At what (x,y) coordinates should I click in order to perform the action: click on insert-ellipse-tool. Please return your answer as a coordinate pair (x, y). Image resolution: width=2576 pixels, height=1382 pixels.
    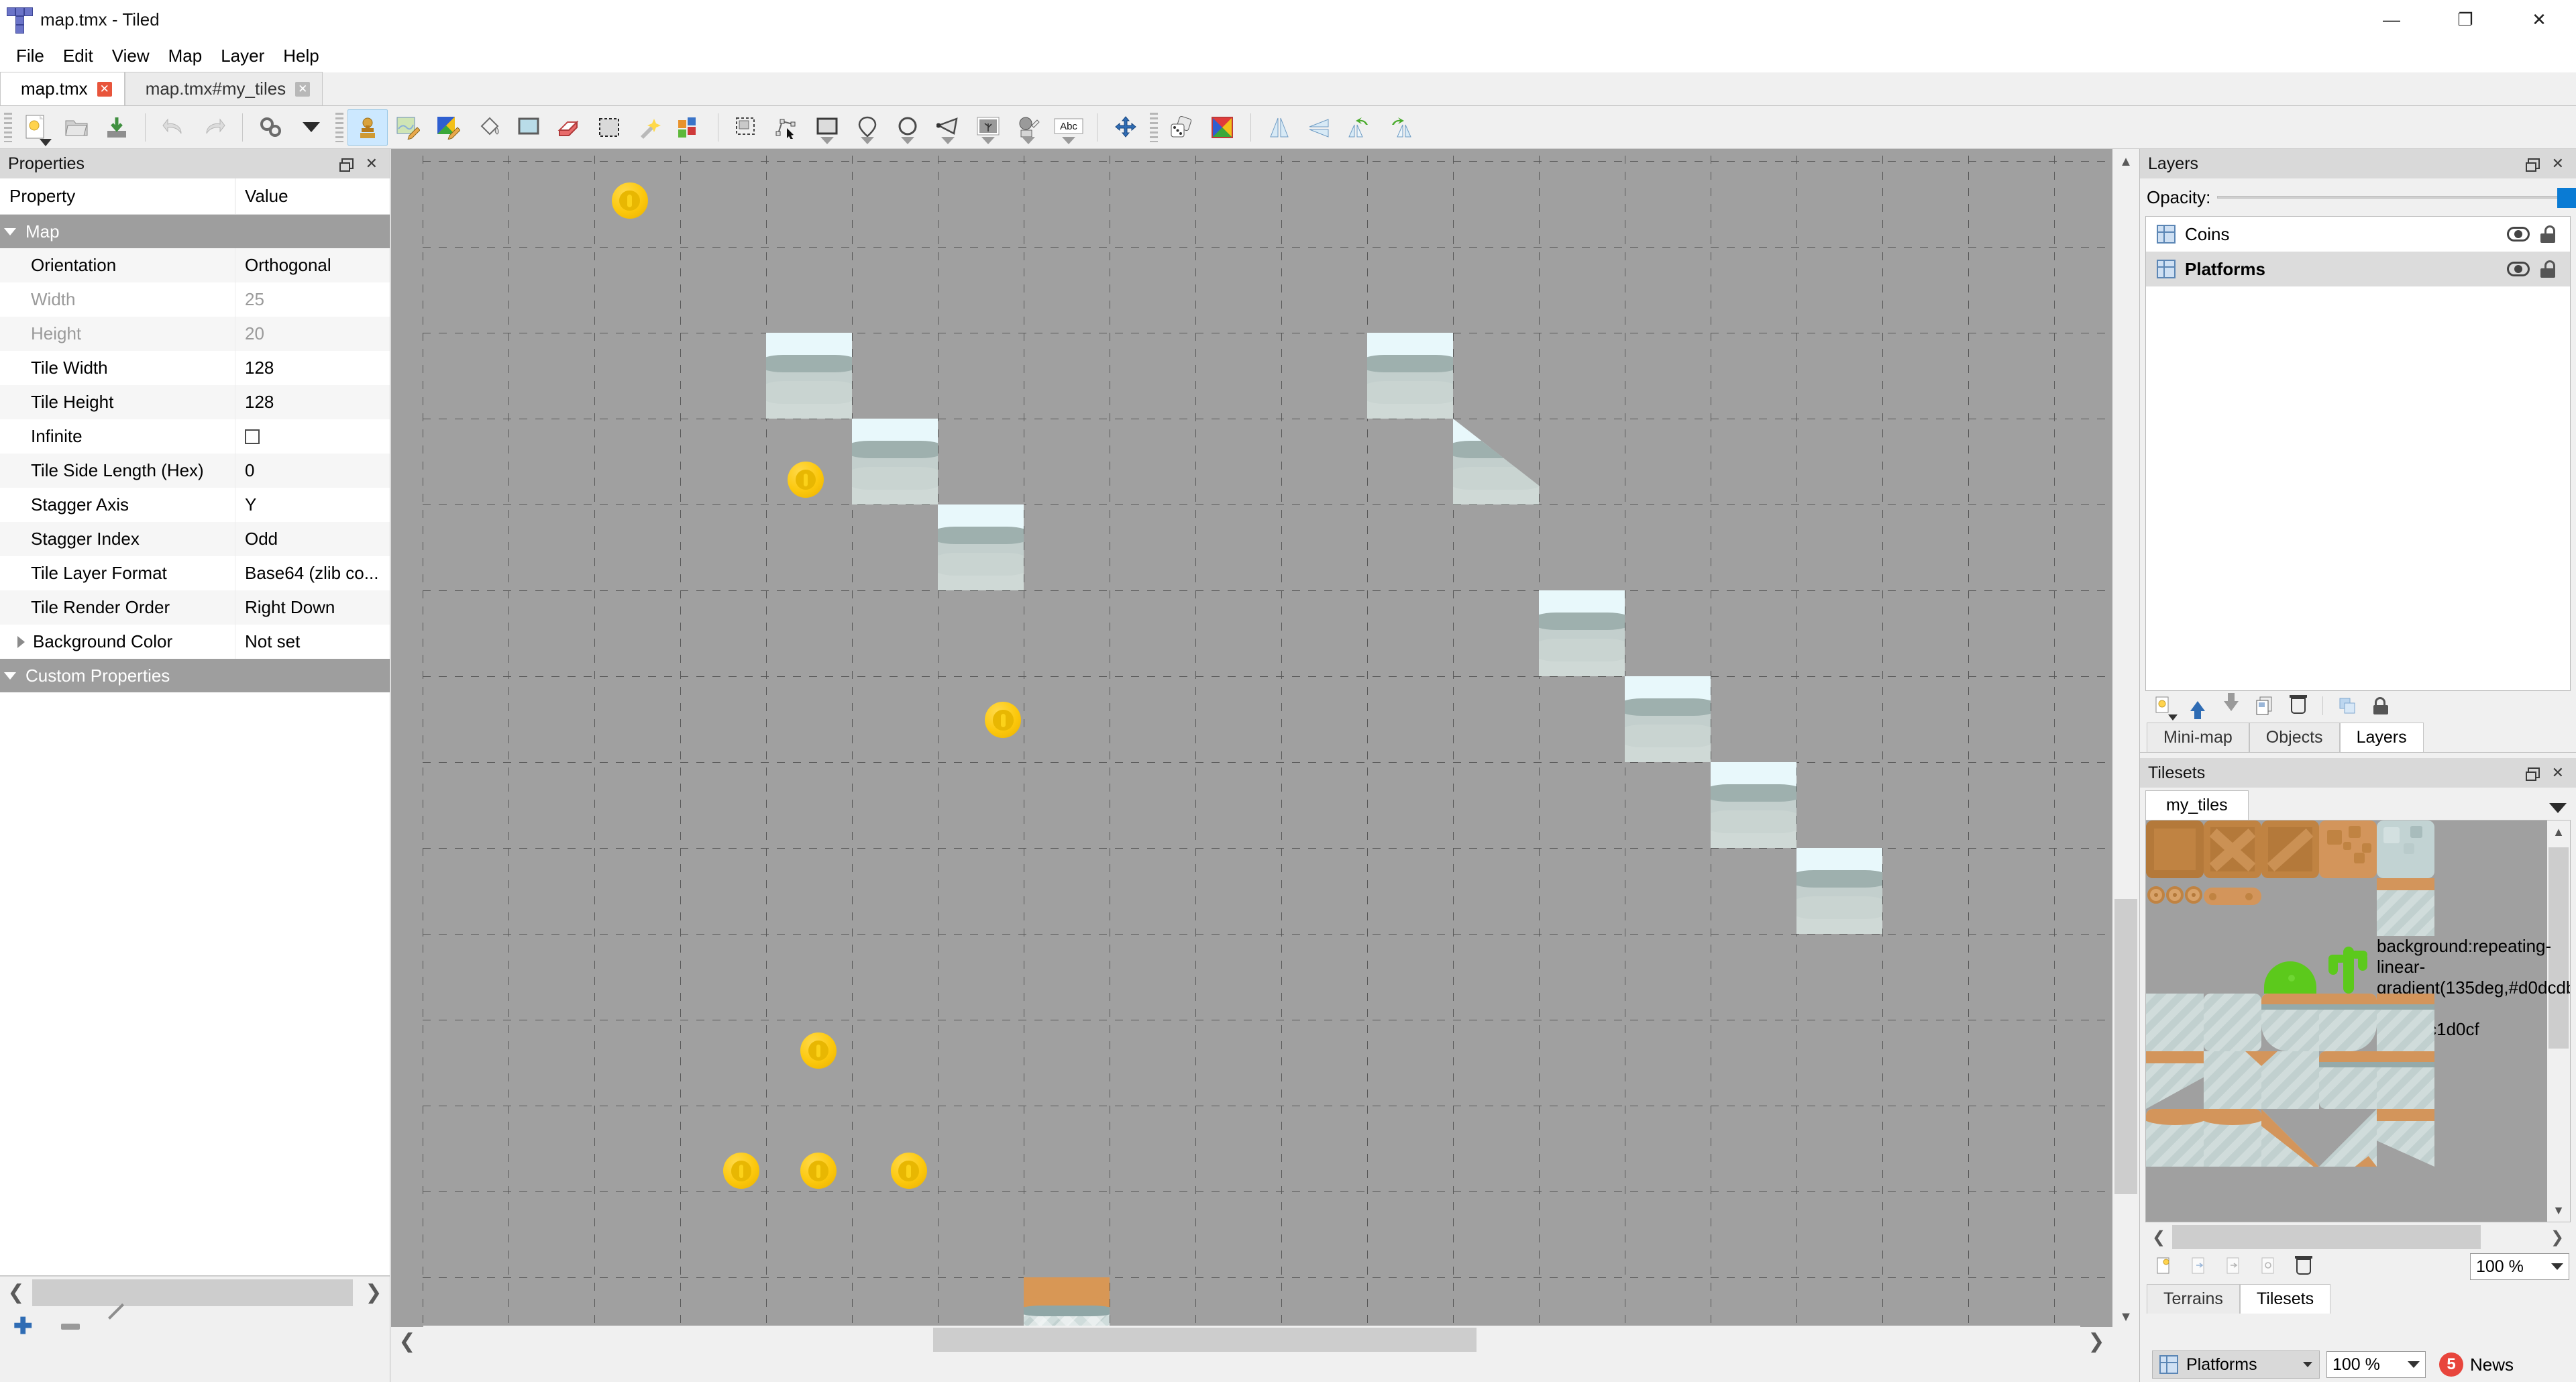
    Looking at the image, I should click on (908, 127).